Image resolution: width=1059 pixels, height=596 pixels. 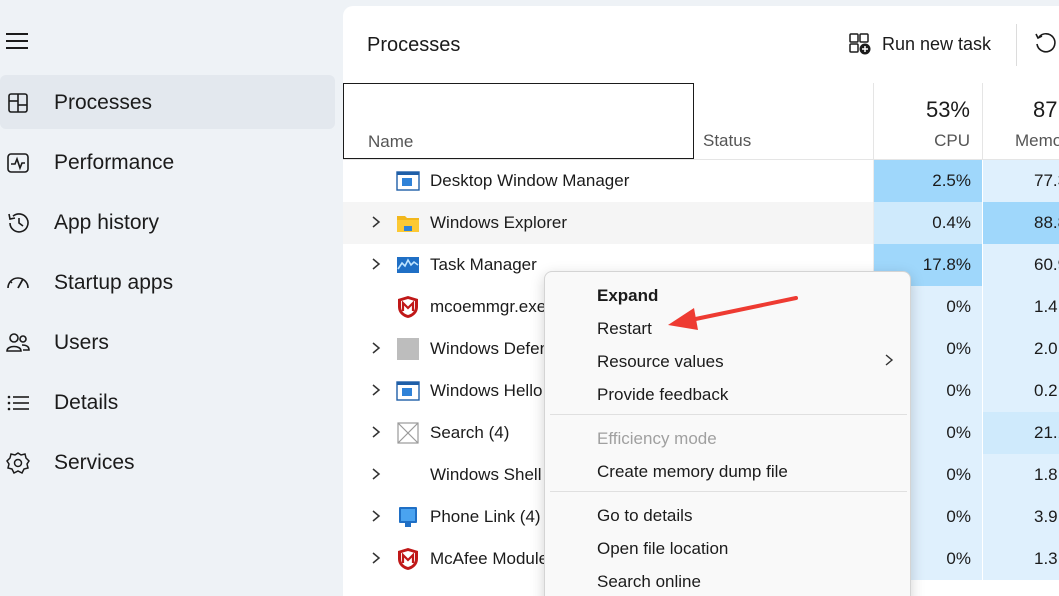 I want to click on sidebar-item-app-history: App history, so click(x=167, y=222).